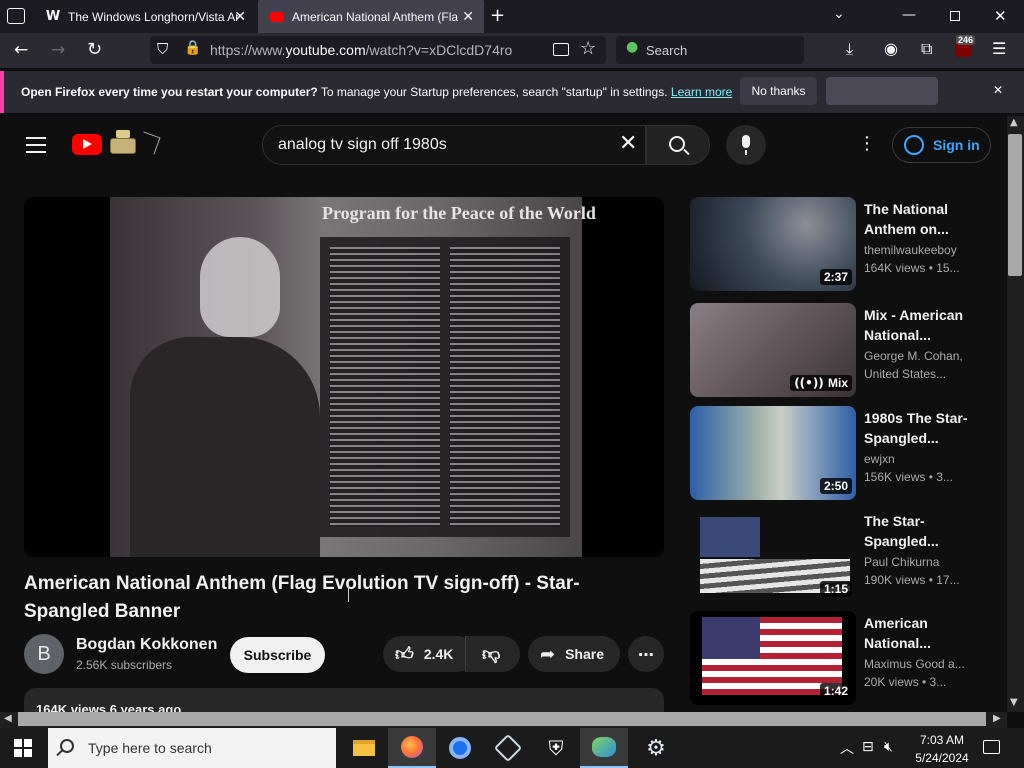 The height and width of the screenshot is (768, 1024). What do you see at coordinates (1014, 702) in the screenshot?
I see `scroll-down-arrow: ▼` at bounding box center [1014, 702].